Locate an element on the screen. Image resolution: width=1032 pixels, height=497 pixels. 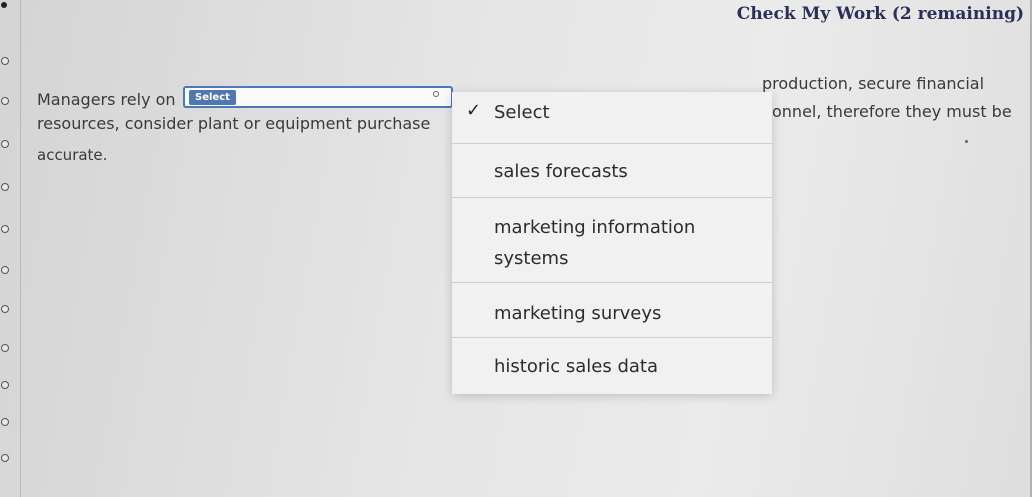
select-indicator-icon is located at coordinates (436, 94).